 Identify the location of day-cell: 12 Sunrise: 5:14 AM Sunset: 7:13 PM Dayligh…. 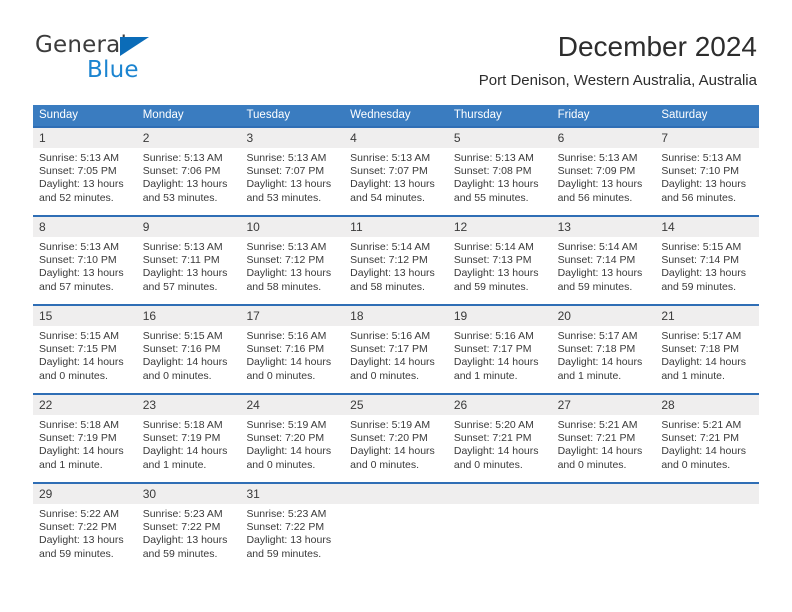
(499, 259).